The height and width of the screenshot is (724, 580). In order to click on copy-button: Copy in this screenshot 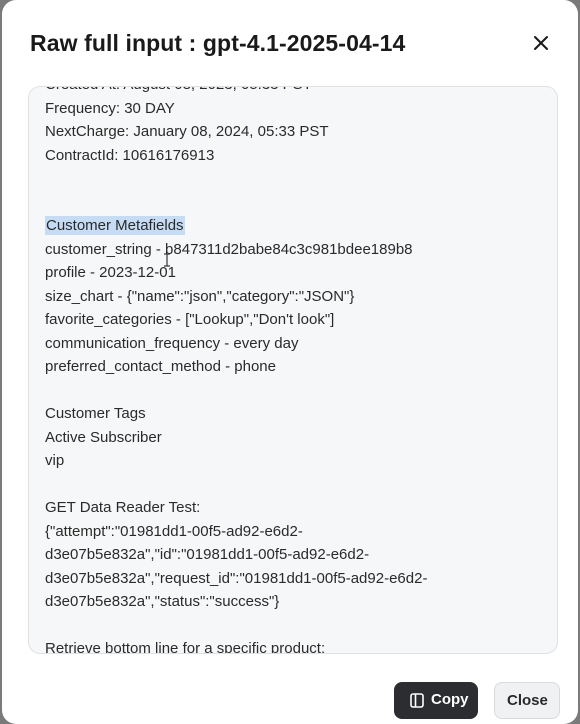, I will do `click(436, 700)`.